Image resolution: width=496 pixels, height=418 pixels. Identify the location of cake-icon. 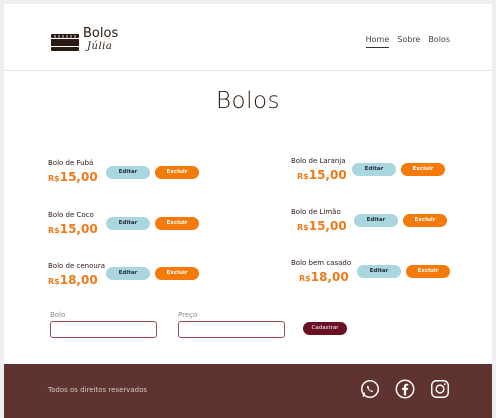
(65, 42).